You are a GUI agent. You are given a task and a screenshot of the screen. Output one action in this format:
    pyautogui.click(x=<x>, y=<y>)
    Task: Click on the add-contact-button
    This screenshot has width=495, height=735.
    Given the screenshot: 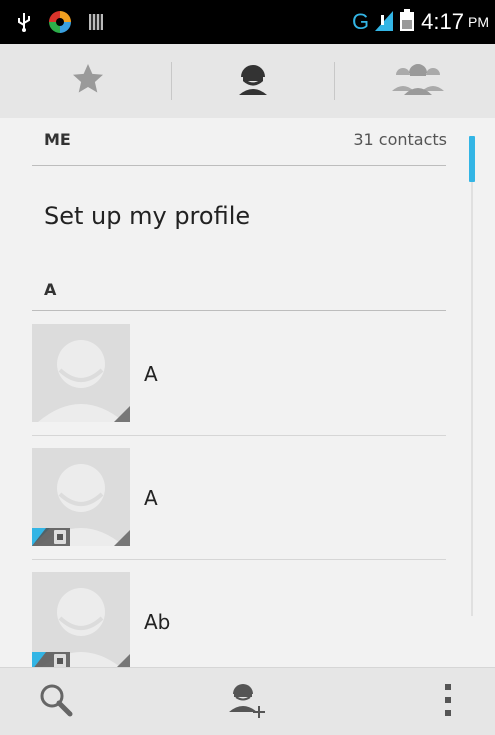 What is the action you would take?
    pyautogui.click(x=247, y=701)
    